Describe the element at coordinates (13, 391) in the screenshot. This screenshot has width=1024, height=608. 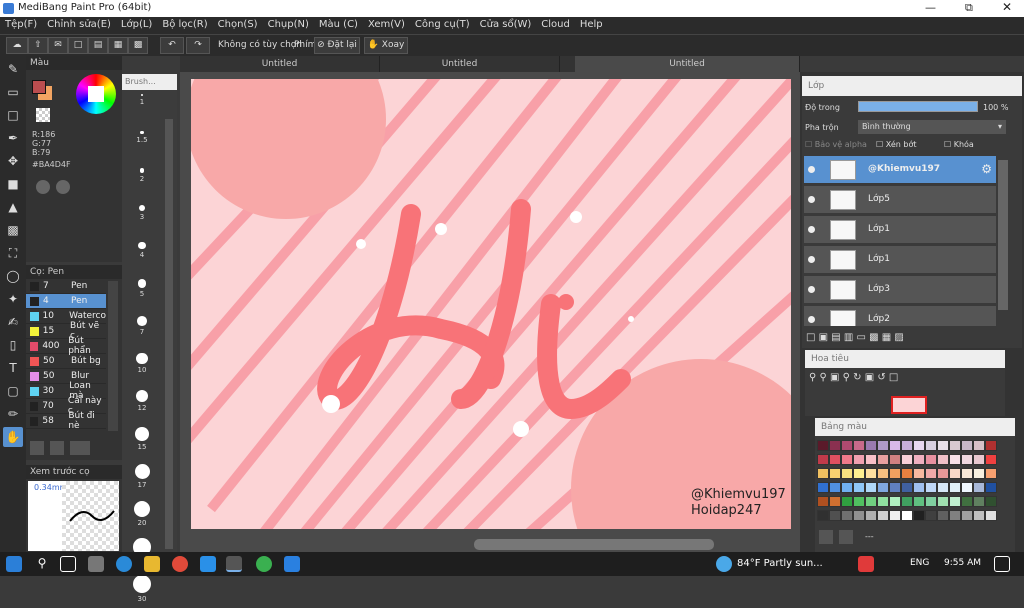
I see `divide-tool-icon: ▢` at that location.